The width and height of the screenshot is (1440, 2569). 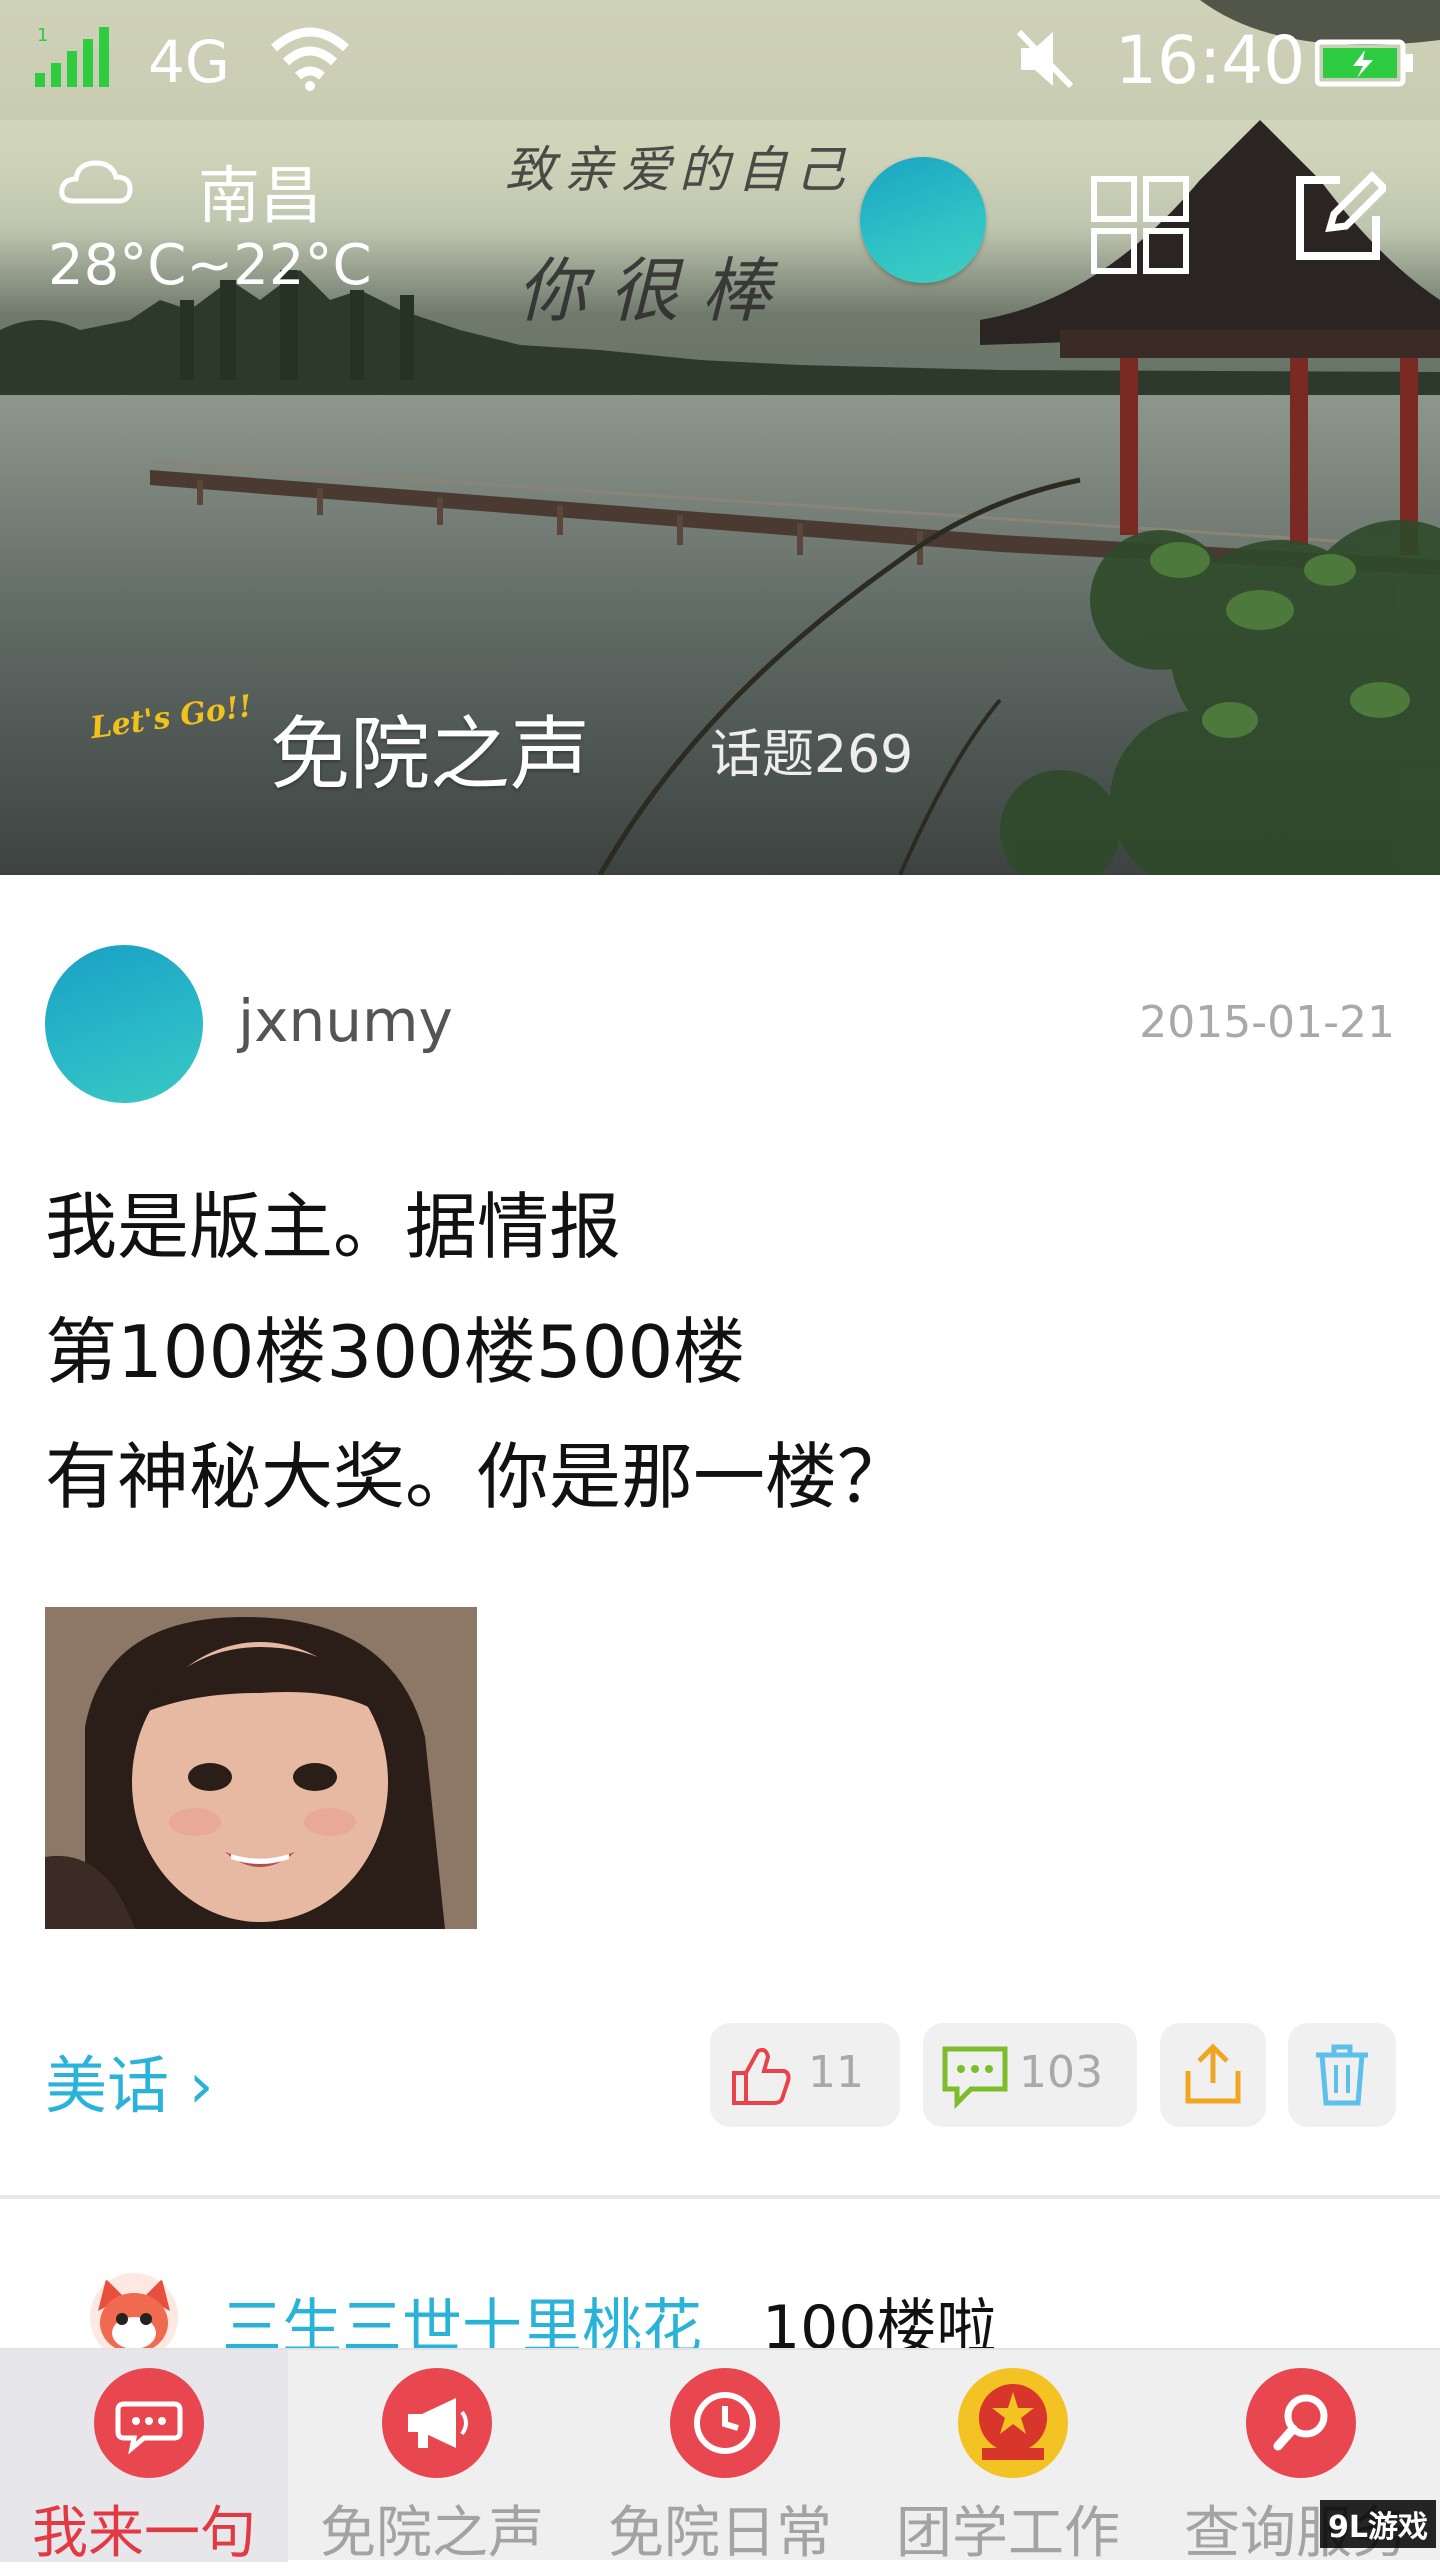 I want to click on post-date: 2015-01-21, so click(x=1267, y=1022).